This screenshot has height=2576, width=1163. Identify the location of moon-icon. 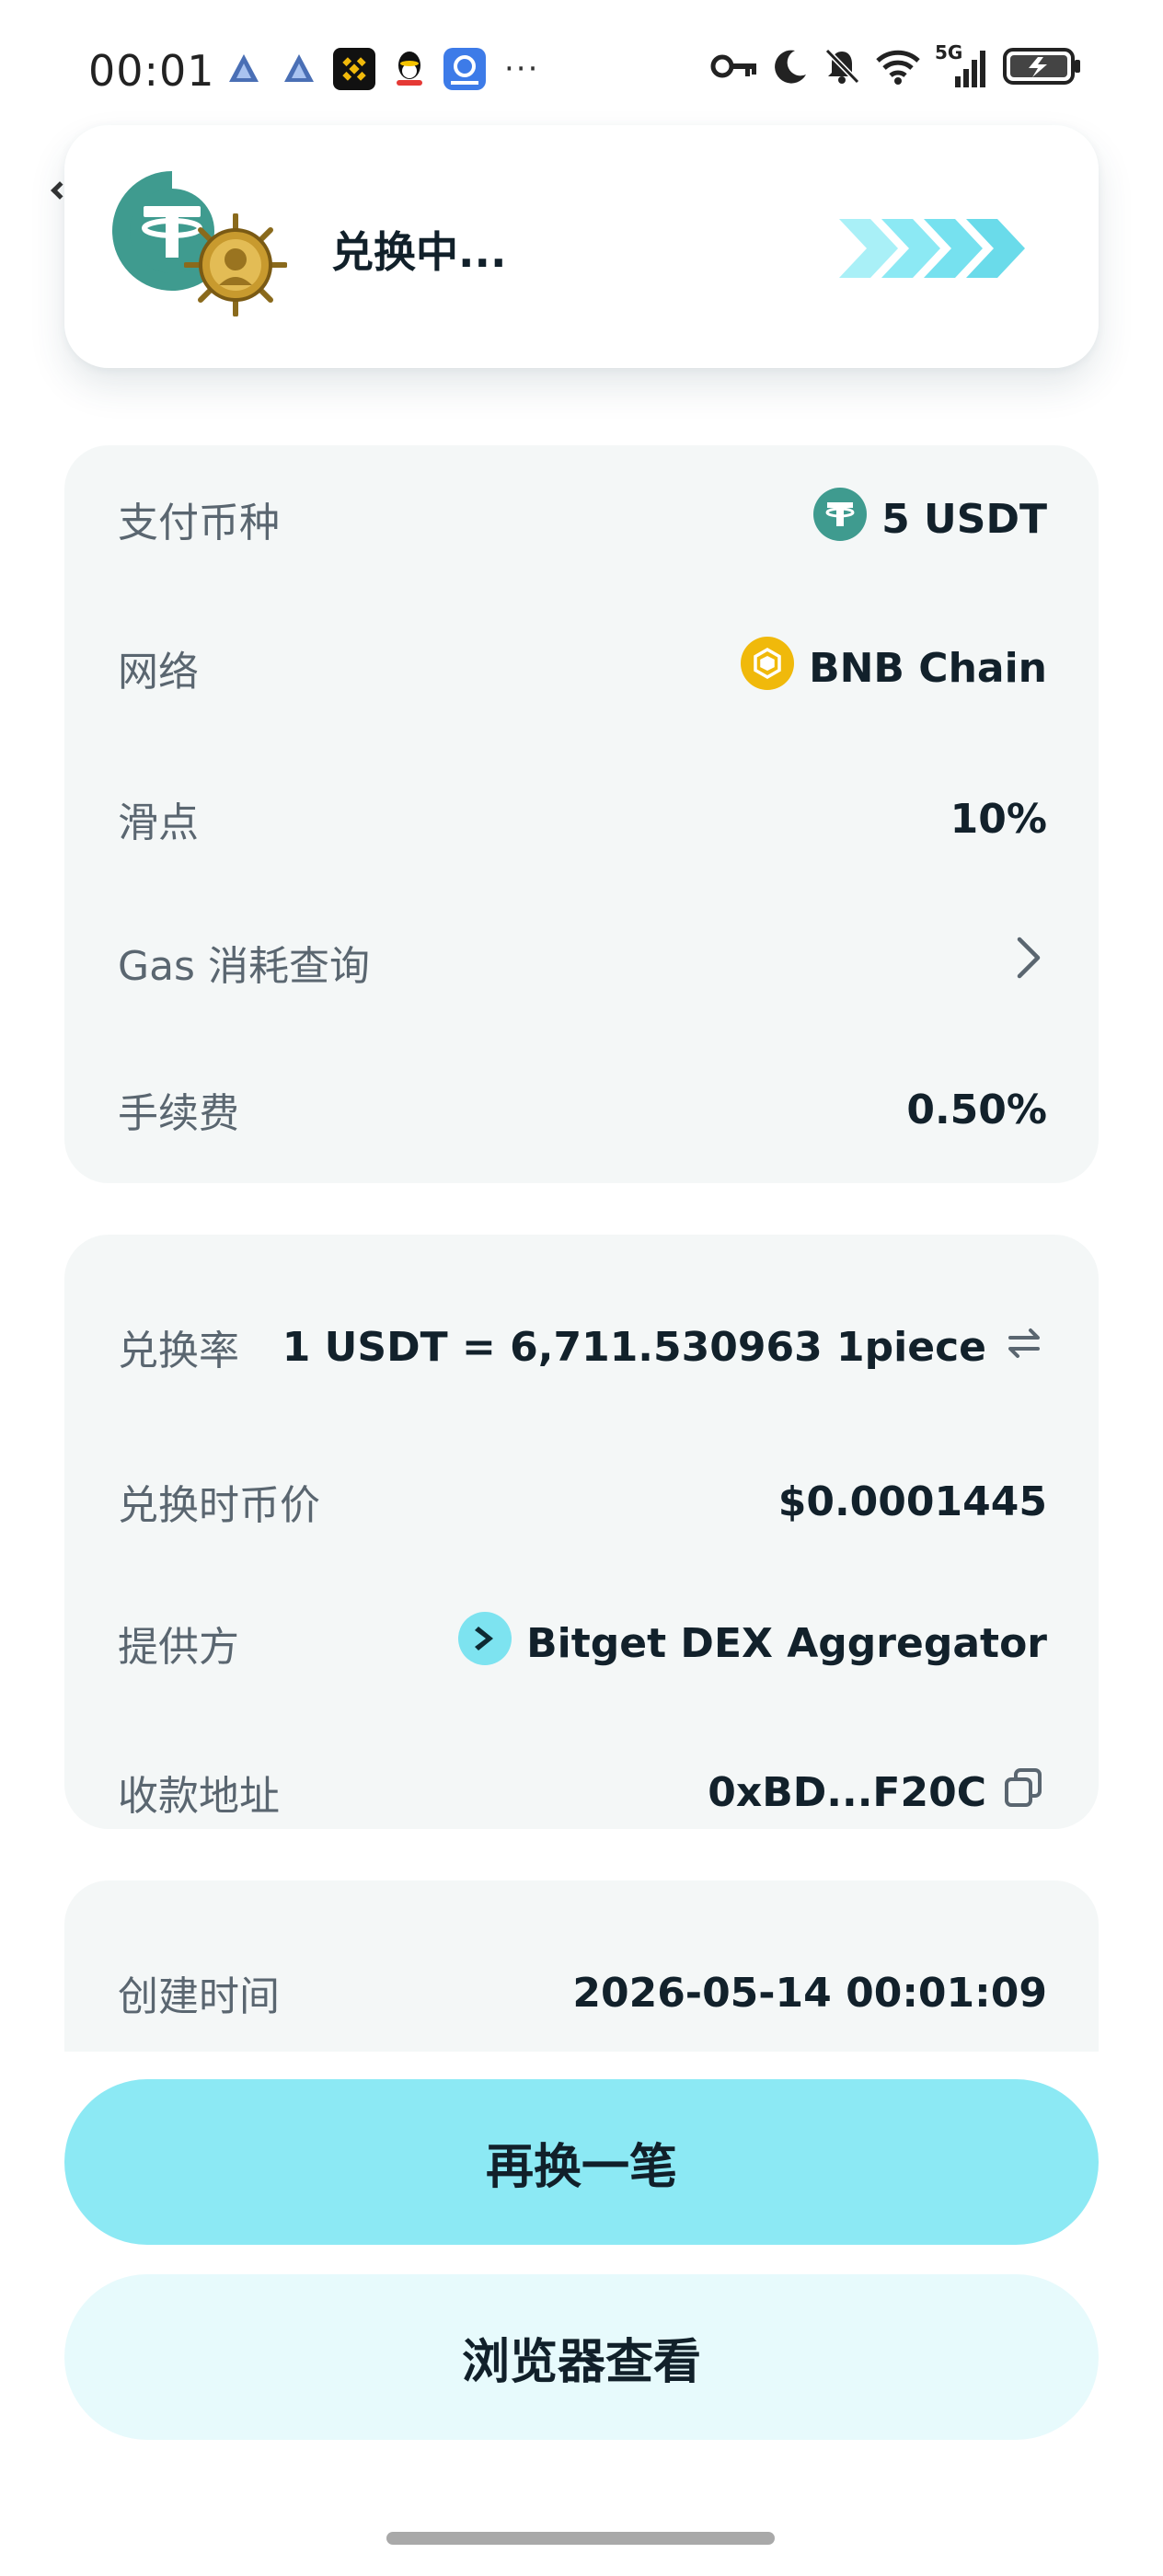
(791, 68).